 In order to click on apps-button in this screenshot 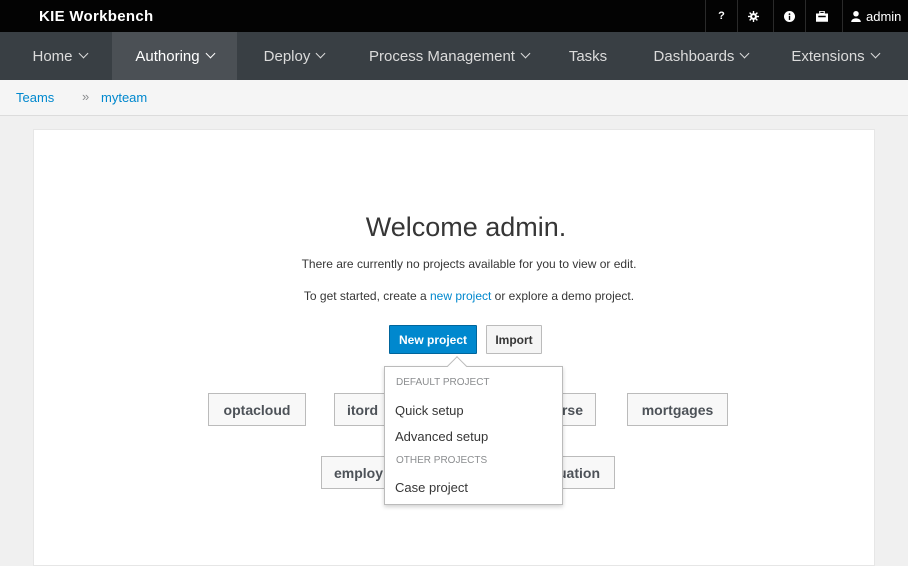, I will do `click(821, 16)`.